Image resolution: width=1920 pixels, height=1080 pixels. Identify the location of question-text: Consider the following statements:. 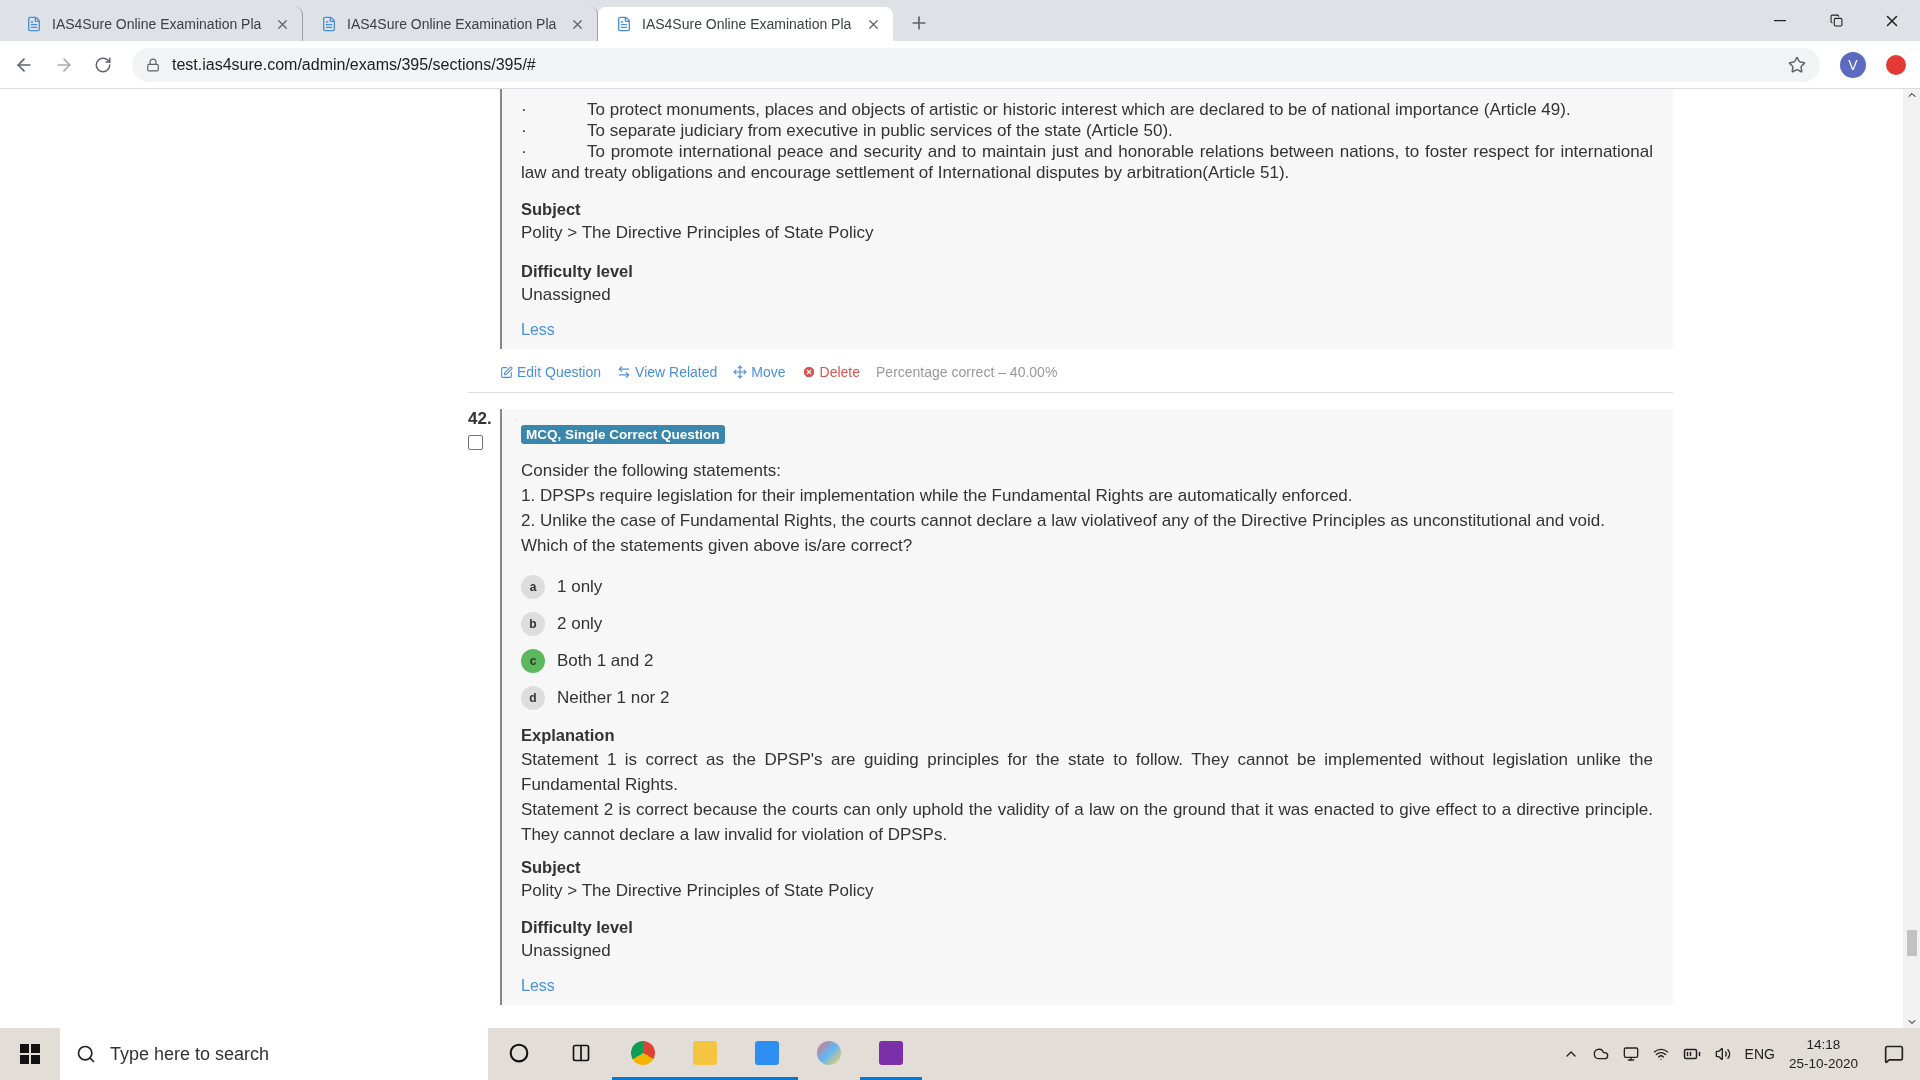
(651, 471).